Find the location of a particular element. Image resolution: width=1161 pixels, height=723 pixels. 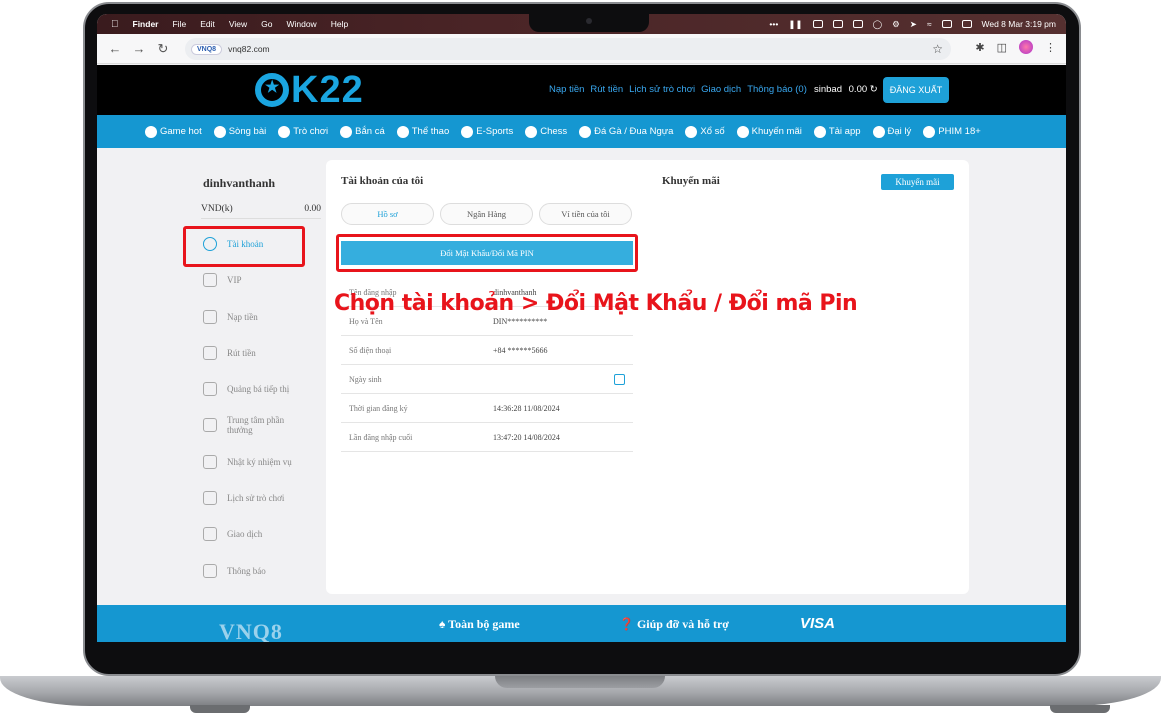

header-username: sinbad is located at coordinates (828, 89).